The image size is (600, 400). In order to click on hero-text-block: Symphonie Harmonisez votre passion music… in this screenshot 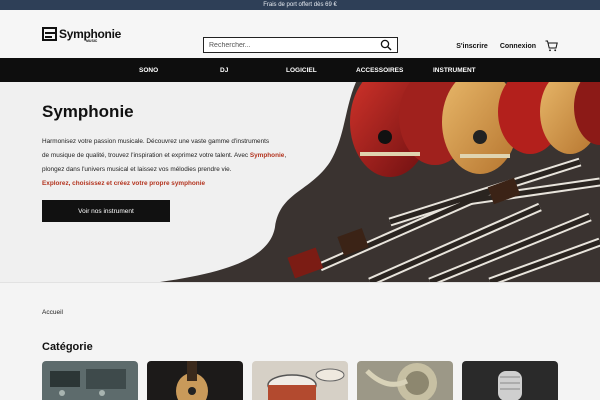, I will do `click(172, 146)`.